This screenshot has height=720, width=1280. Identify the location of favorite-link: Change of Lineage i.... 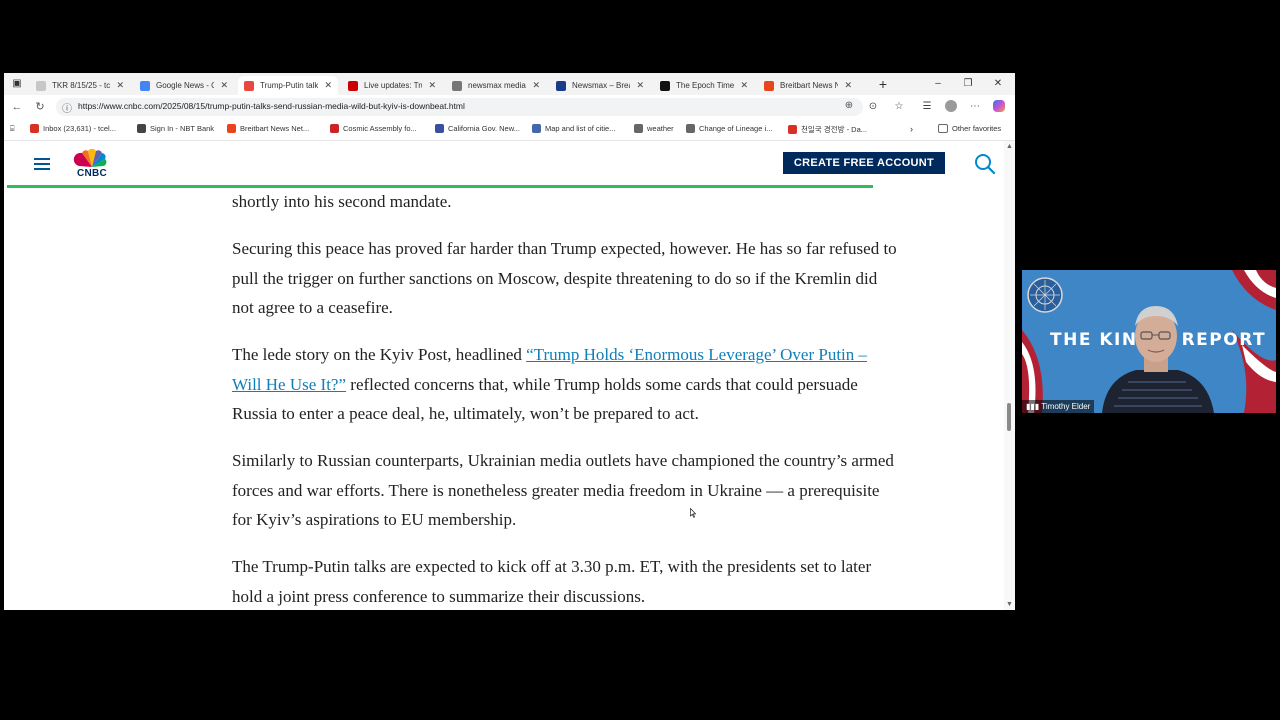
(729, 128).